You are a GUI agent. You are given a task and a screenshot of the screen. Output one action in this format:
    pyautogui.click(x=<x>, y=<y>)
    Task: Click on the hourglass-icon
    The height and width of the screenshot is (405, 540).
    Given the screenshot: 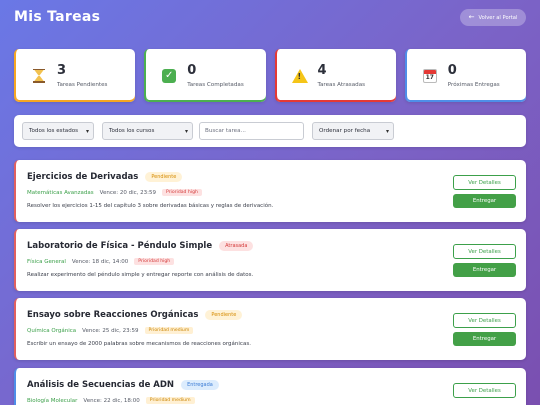 What is the action you would take?
    pyautogui.click(x=39, y=76)
    